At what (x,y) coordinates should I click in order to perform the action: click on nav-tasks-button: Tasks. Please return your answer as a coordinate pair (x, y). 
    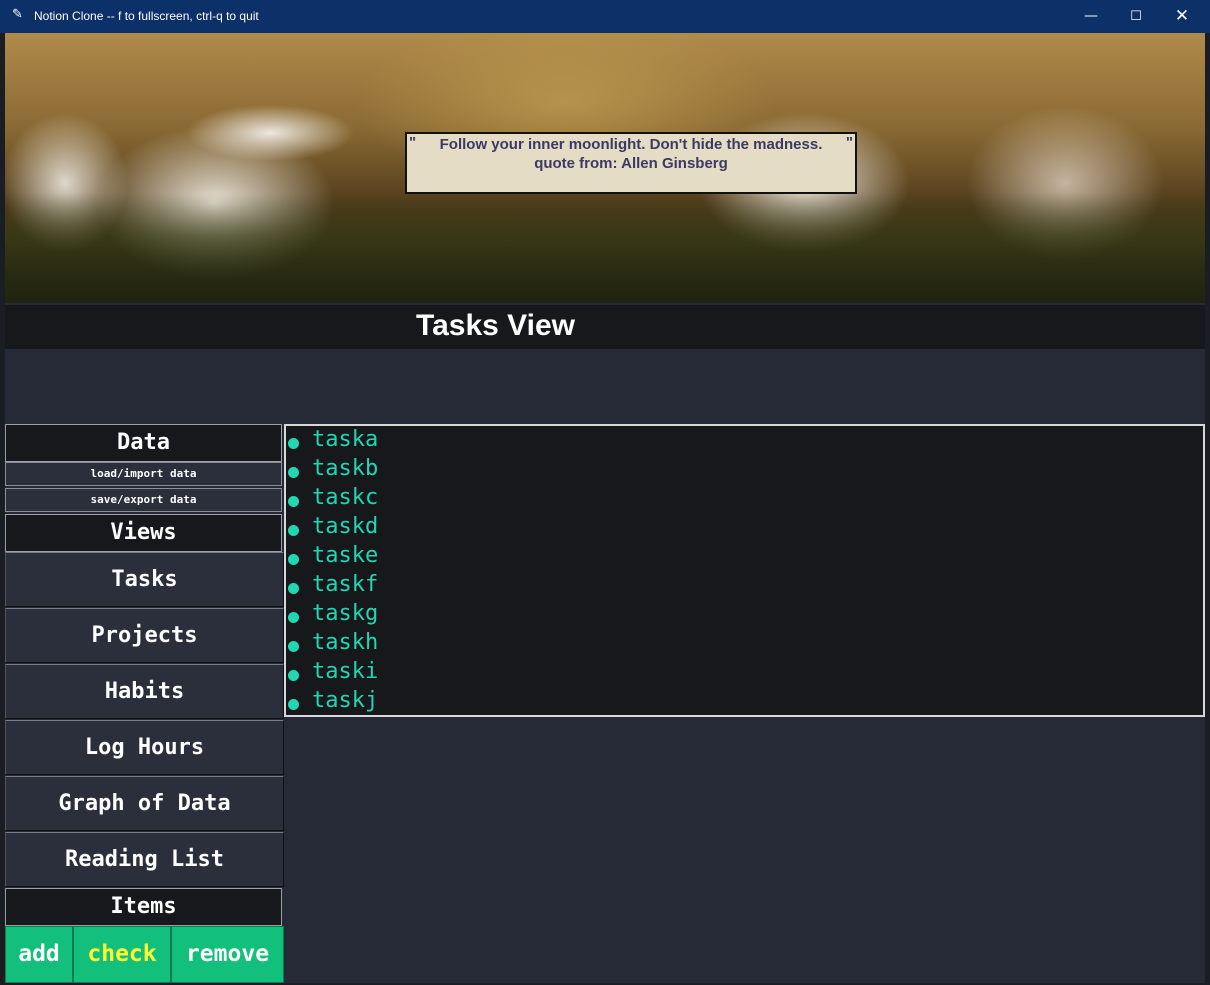
    Looking at the image, I should click on (144, 579).